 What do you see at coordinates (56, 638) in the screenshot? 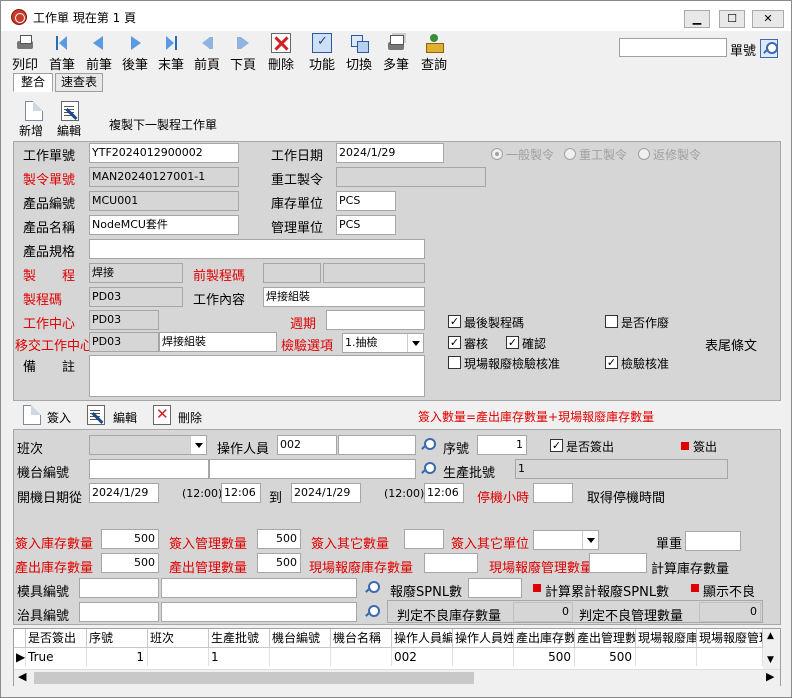
I see `col-signed-out: 是否簽出` at bounding box center [56, 638].